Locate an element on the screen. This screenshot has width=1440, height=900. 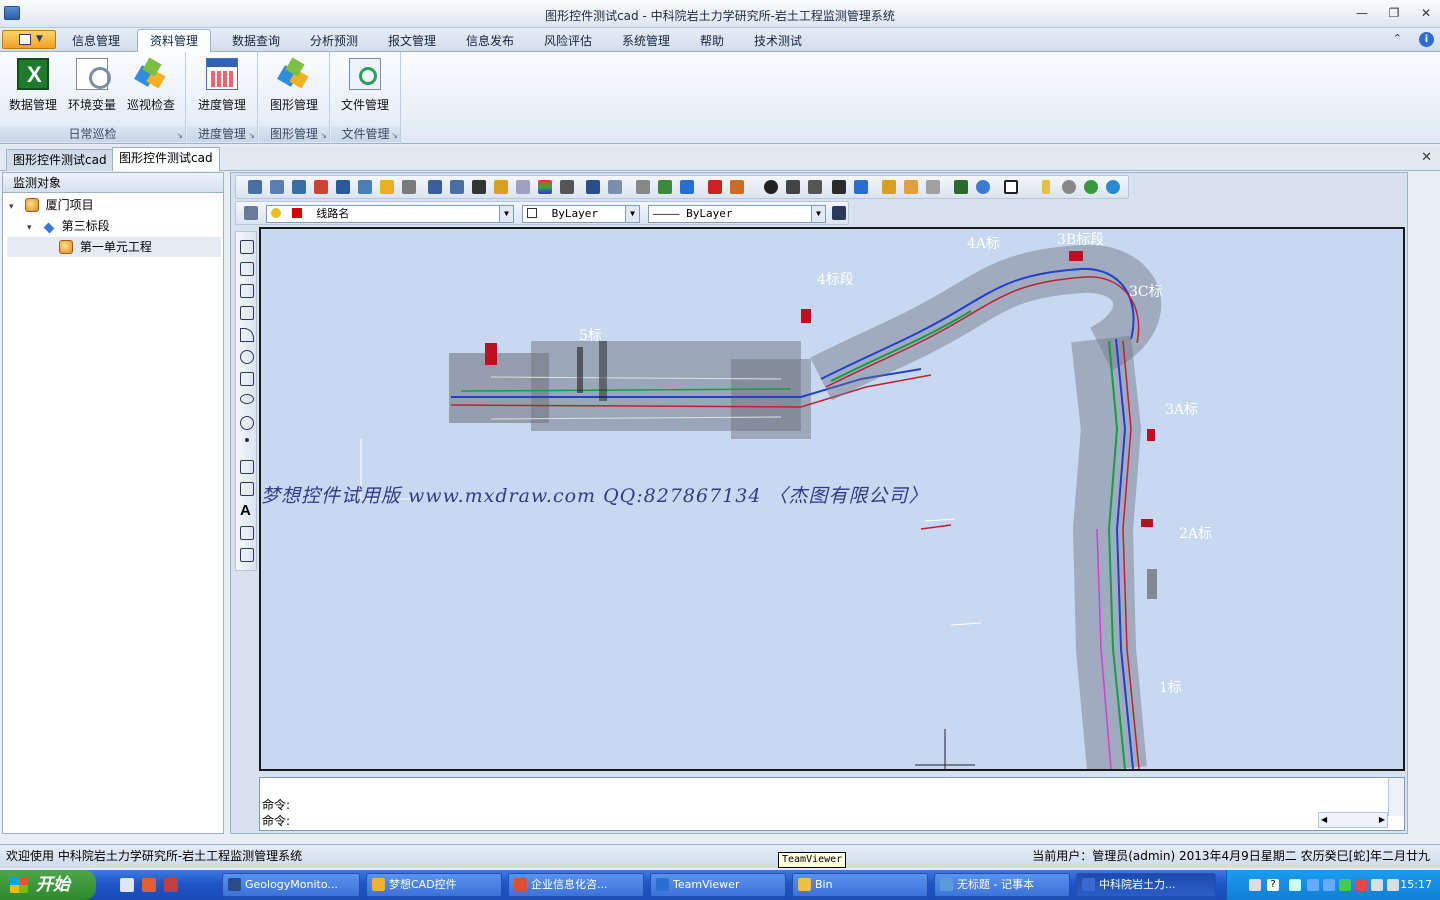
box-icon is located at coordinates (911, 187).